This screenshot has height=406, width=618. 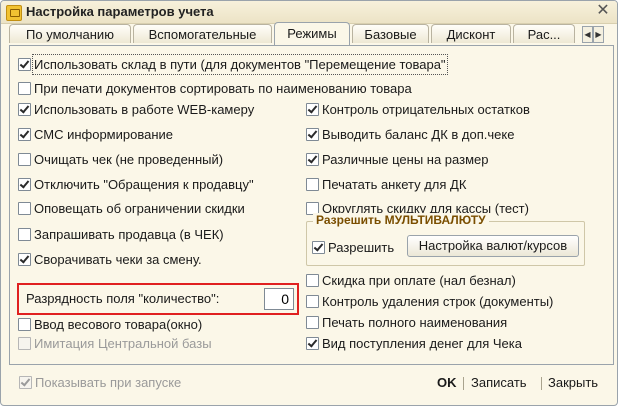 I want to click on ok-button: OK, so click(x=447, y=382).